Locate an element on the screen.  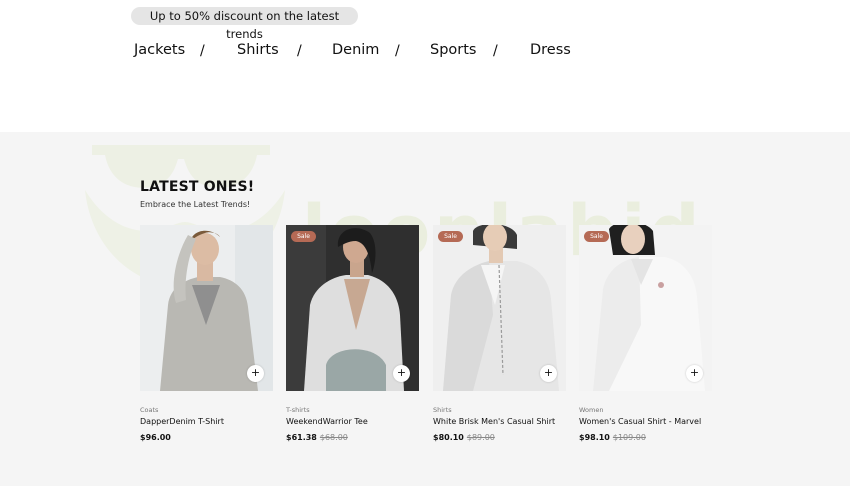
product-name: White Brisk Men's Casual Shirt is located at coordinates (494, 421).